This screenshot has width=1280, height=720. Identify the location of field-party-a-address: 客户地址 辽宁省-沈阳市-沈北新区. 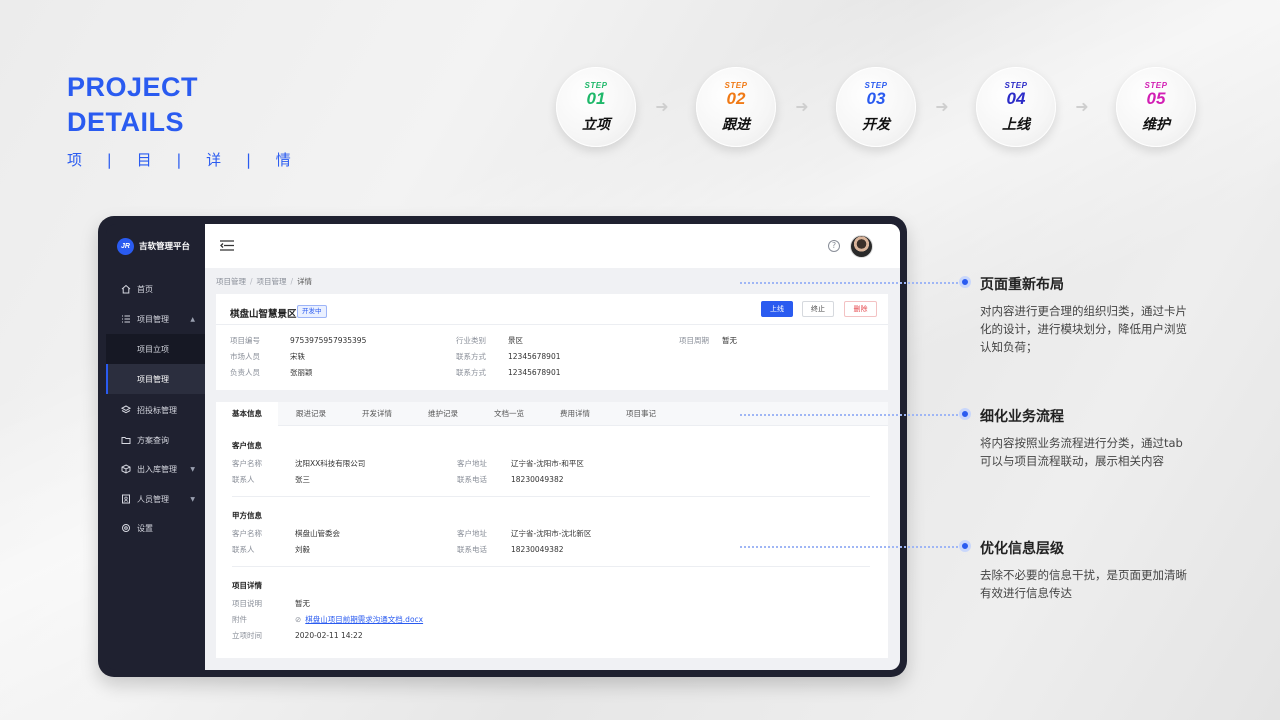
(524, 533).